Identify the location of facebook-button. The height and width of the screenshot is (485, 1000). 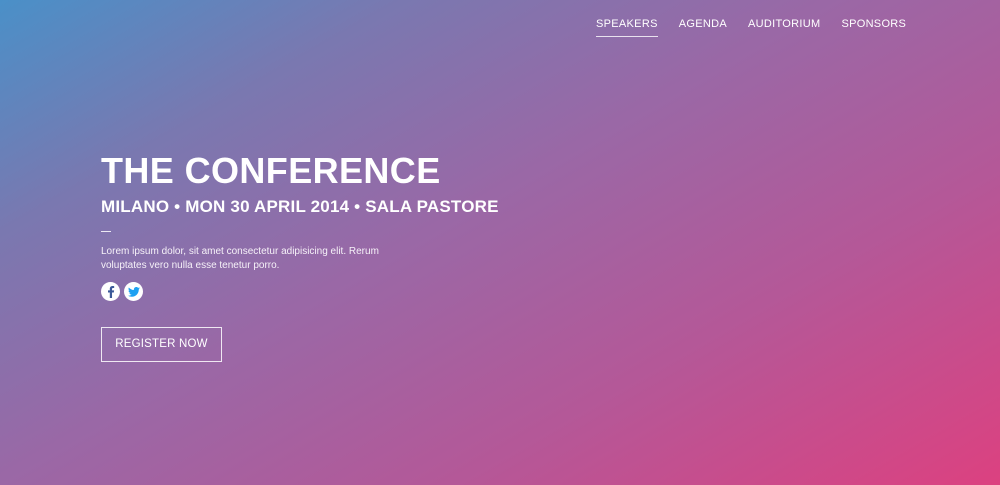
(110, 291).